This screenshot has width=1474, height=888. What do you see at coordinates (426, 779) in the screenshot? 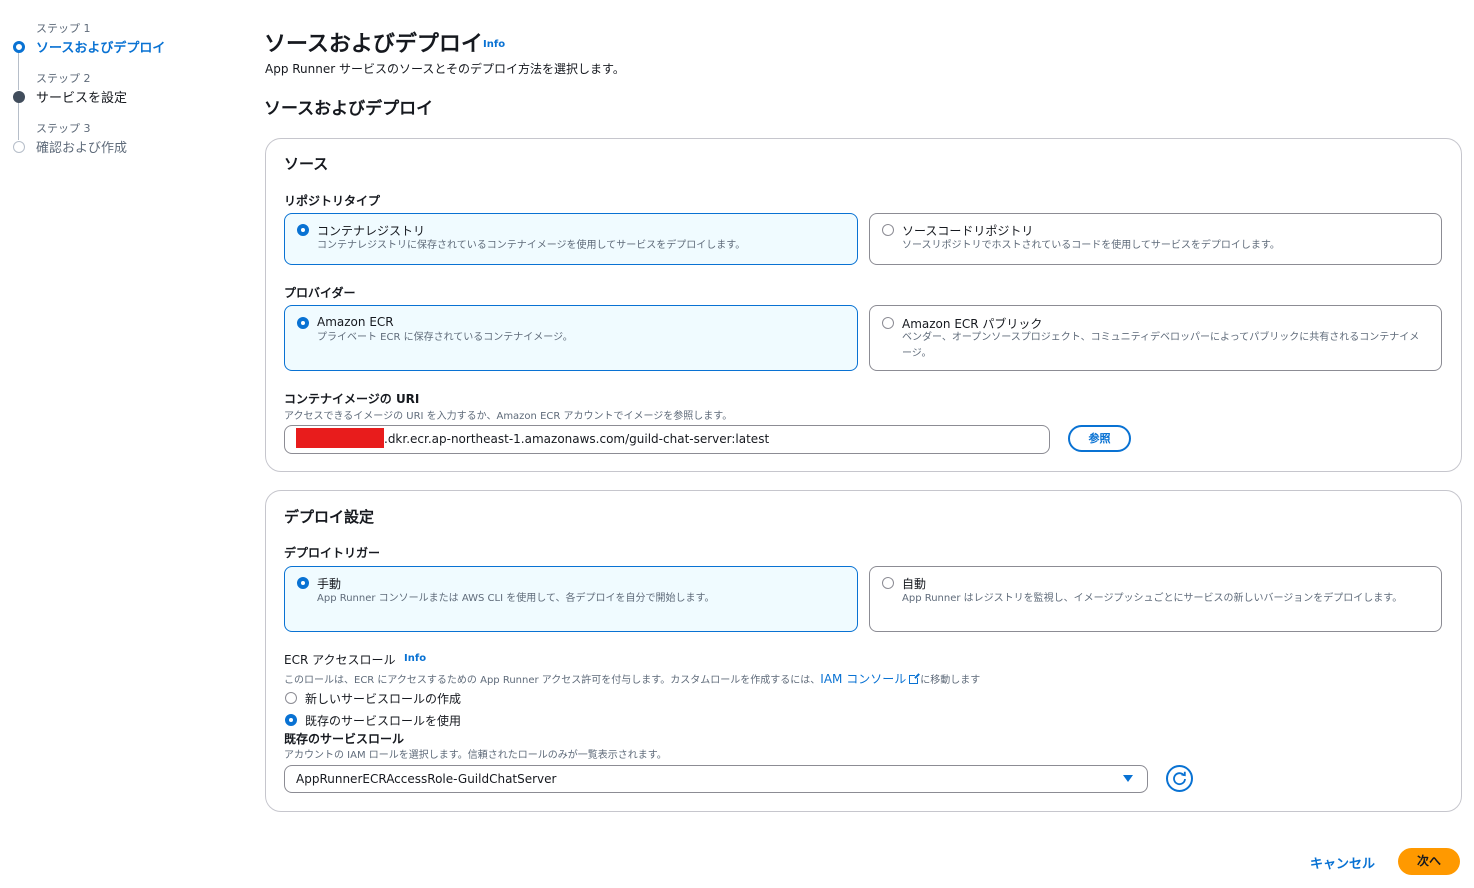
I see `existing-role-value: AppRunnerECRAccessRole-GuildChatServer` at bounding box center [426, 779].